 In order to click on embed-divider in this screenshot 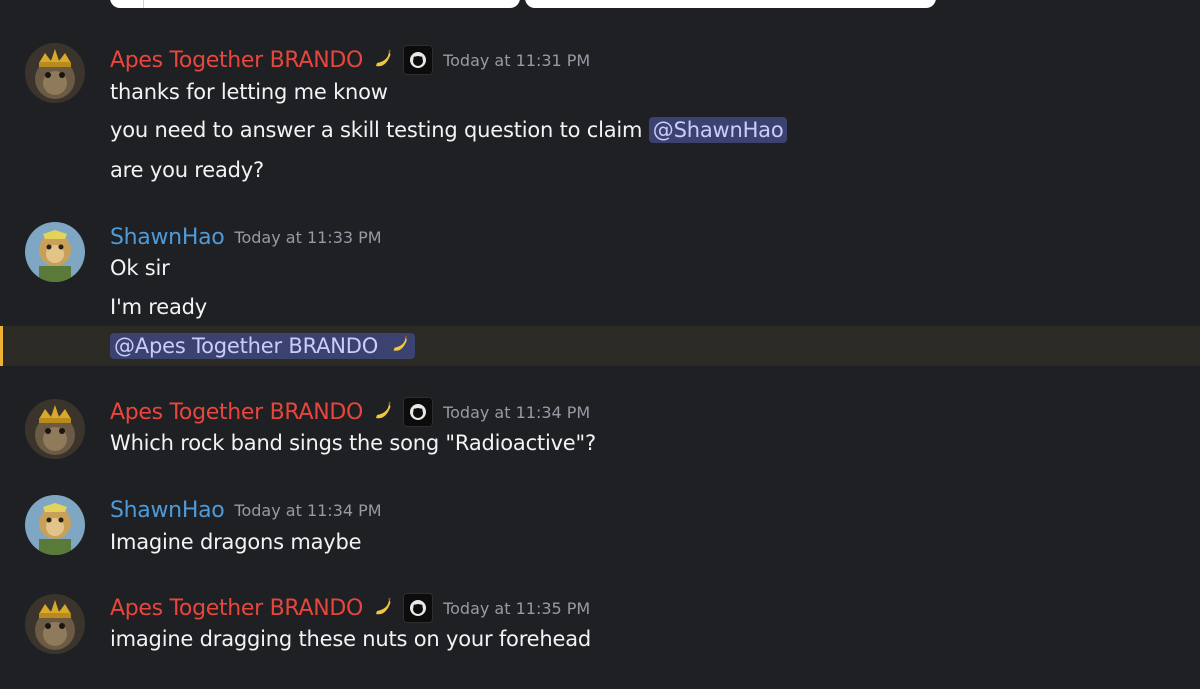, I will do `click(143, 4)`.